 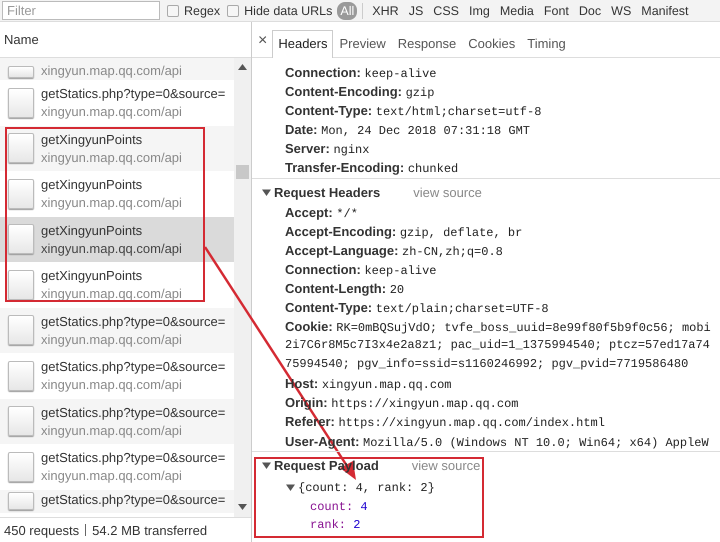 I want to click on header-value-line: 2i7C6r8M5c7I3x4e2a8z1; pac_uid=1_1375994540; ptcz=57ed17a74, so click(x=497, y=345).